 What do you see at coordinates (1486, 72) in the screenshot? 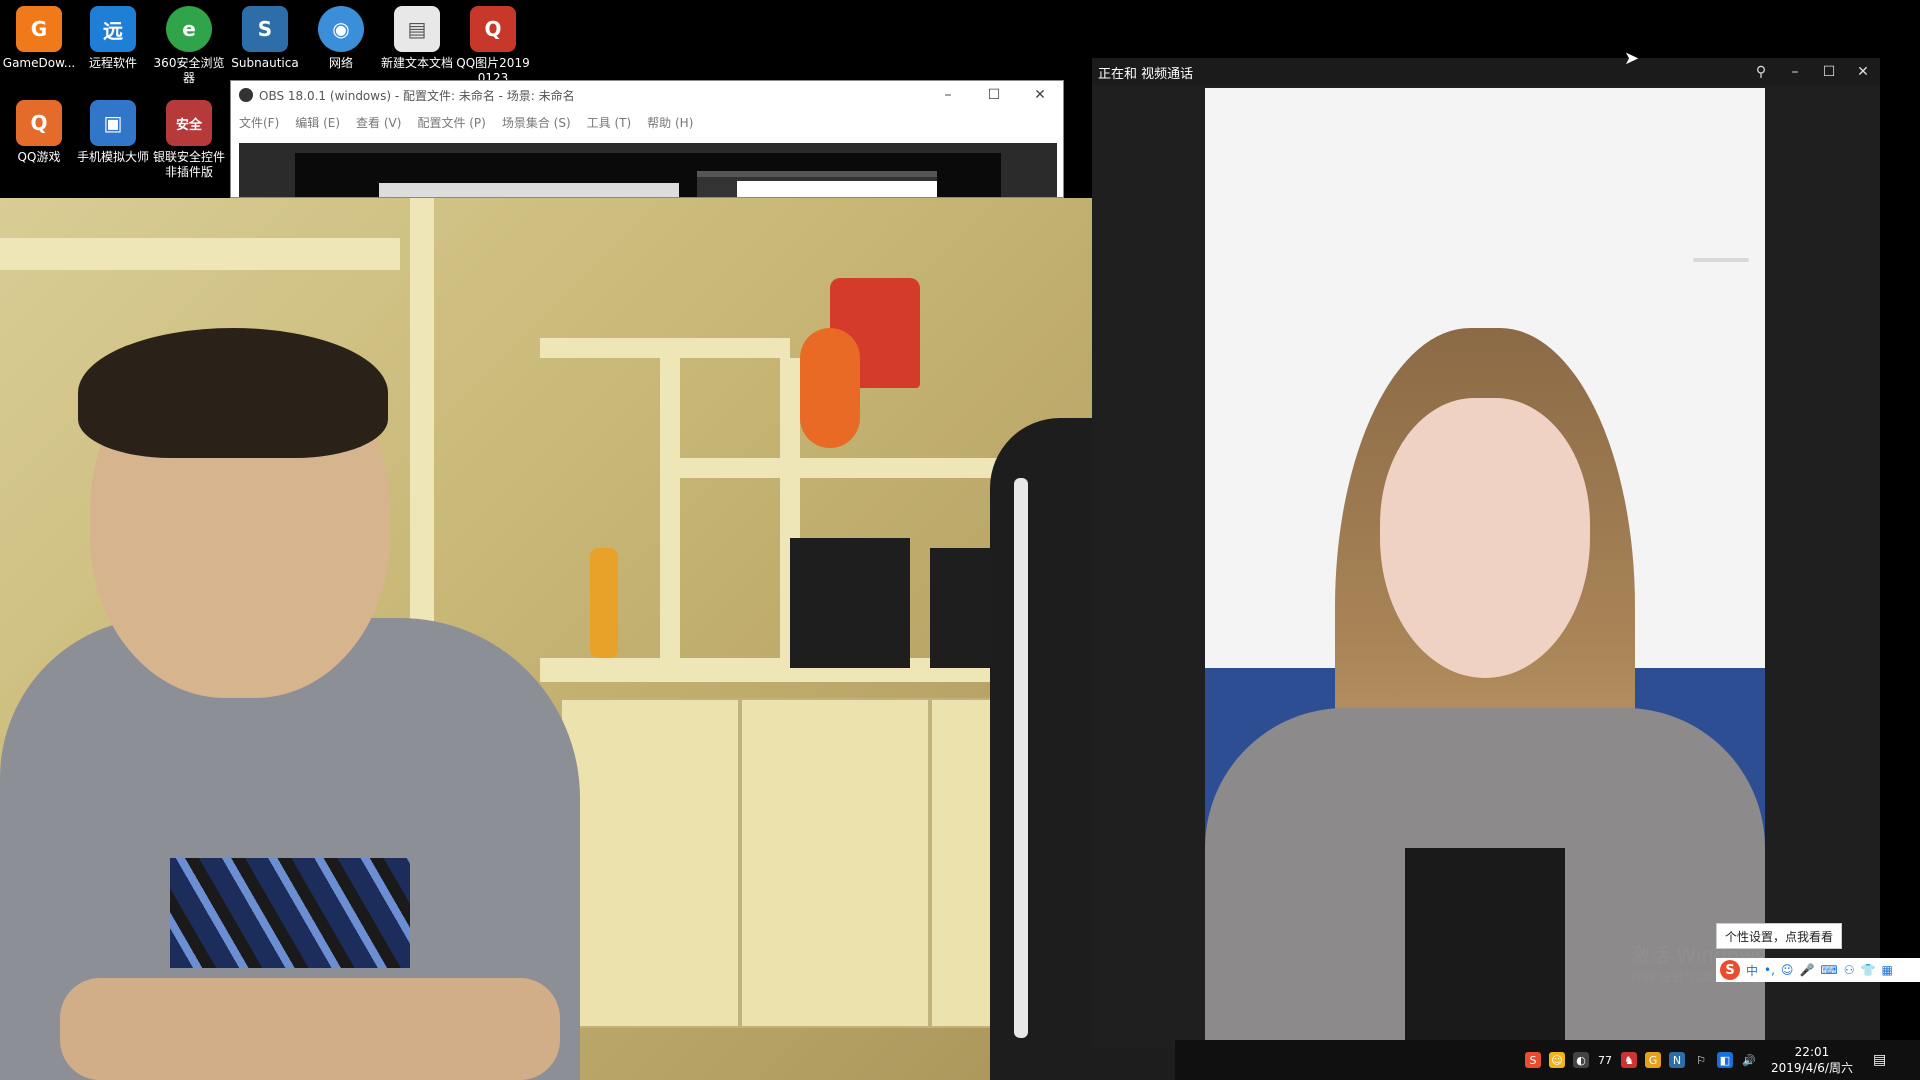
I see `call-titlebar: 正在和 视频通话 ⚲ – ☐ ✕` at bounding box center [1486, 72].